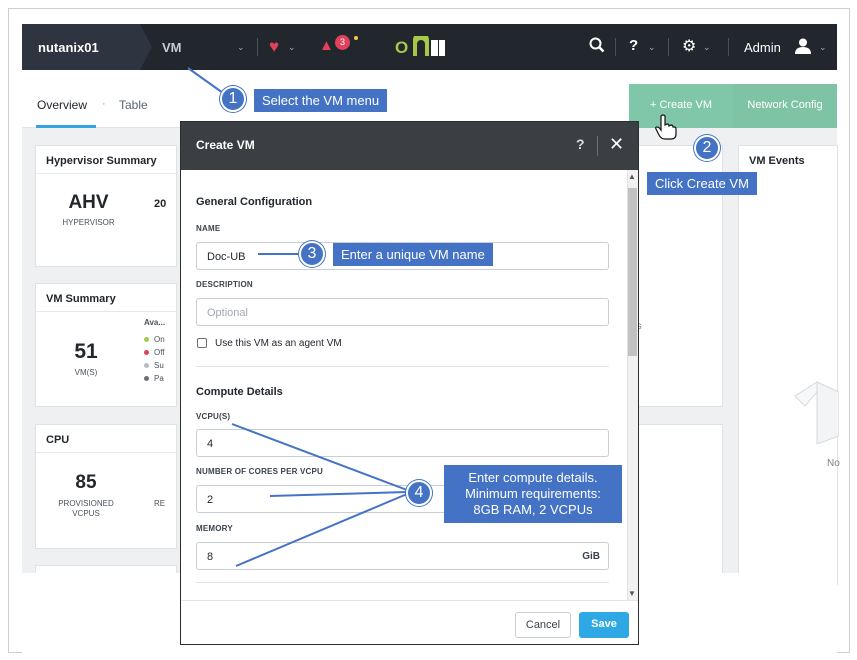 The image size is (857, 660). Describe the element at coordinates (419, 493) in the screenshot. I see `step-4-marker: 4` at that location.